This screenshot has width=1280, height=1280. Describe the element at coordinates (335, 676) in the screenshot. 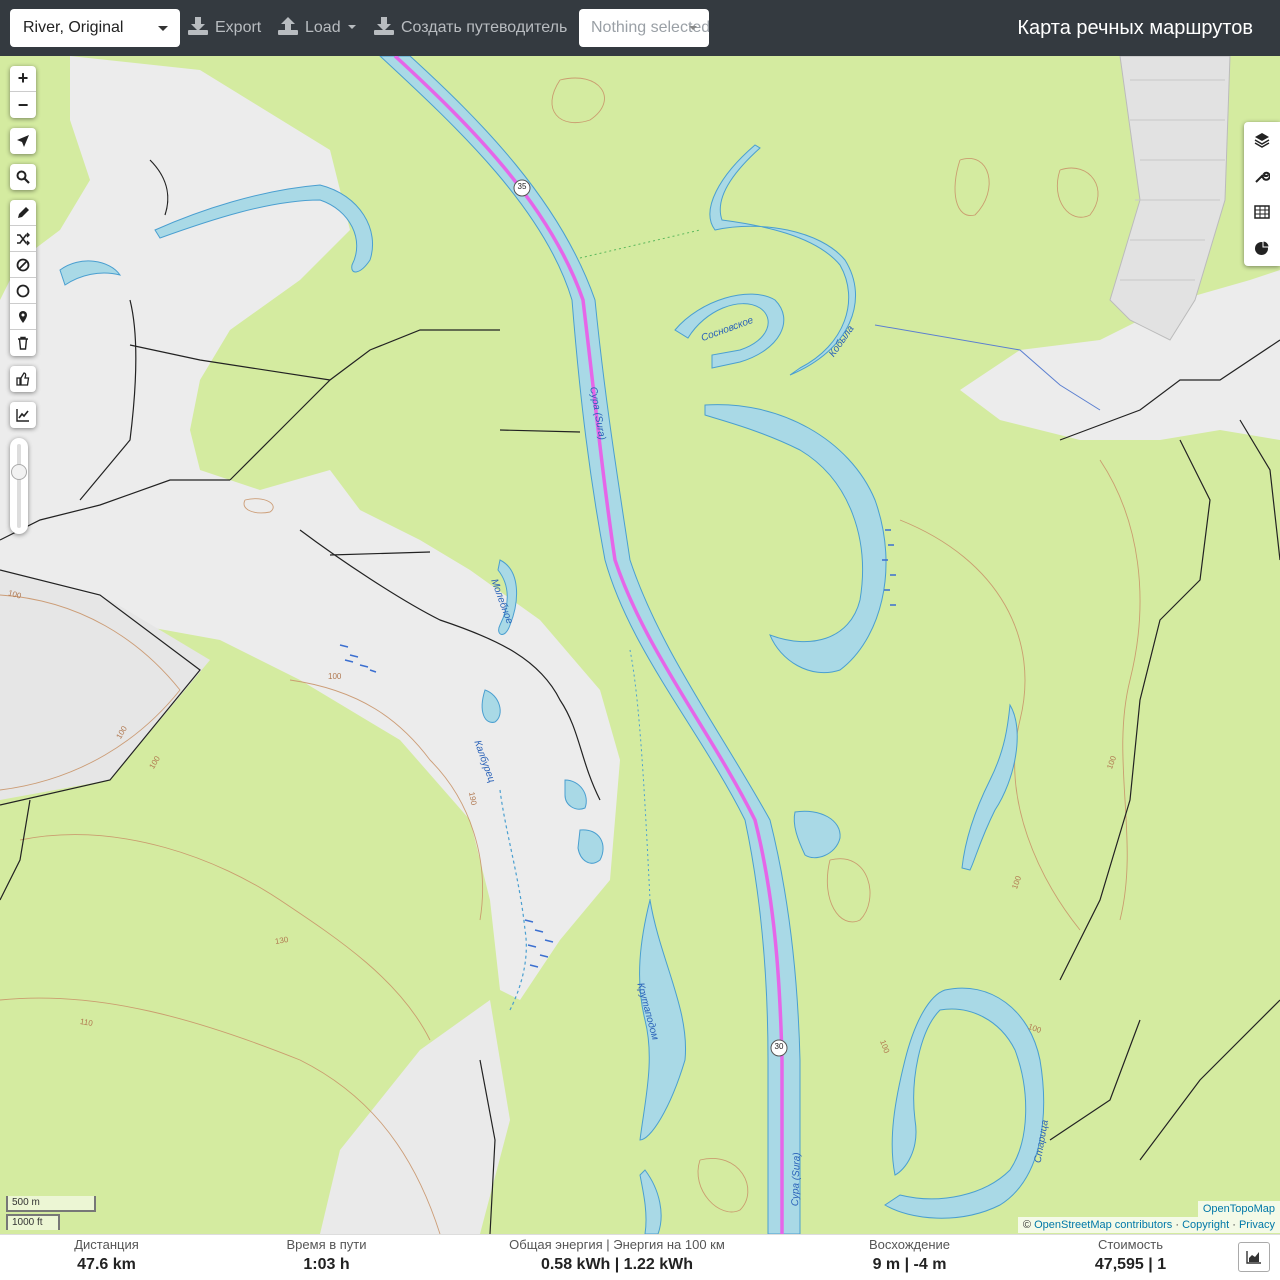

I see `contour-label: 100` at that location.